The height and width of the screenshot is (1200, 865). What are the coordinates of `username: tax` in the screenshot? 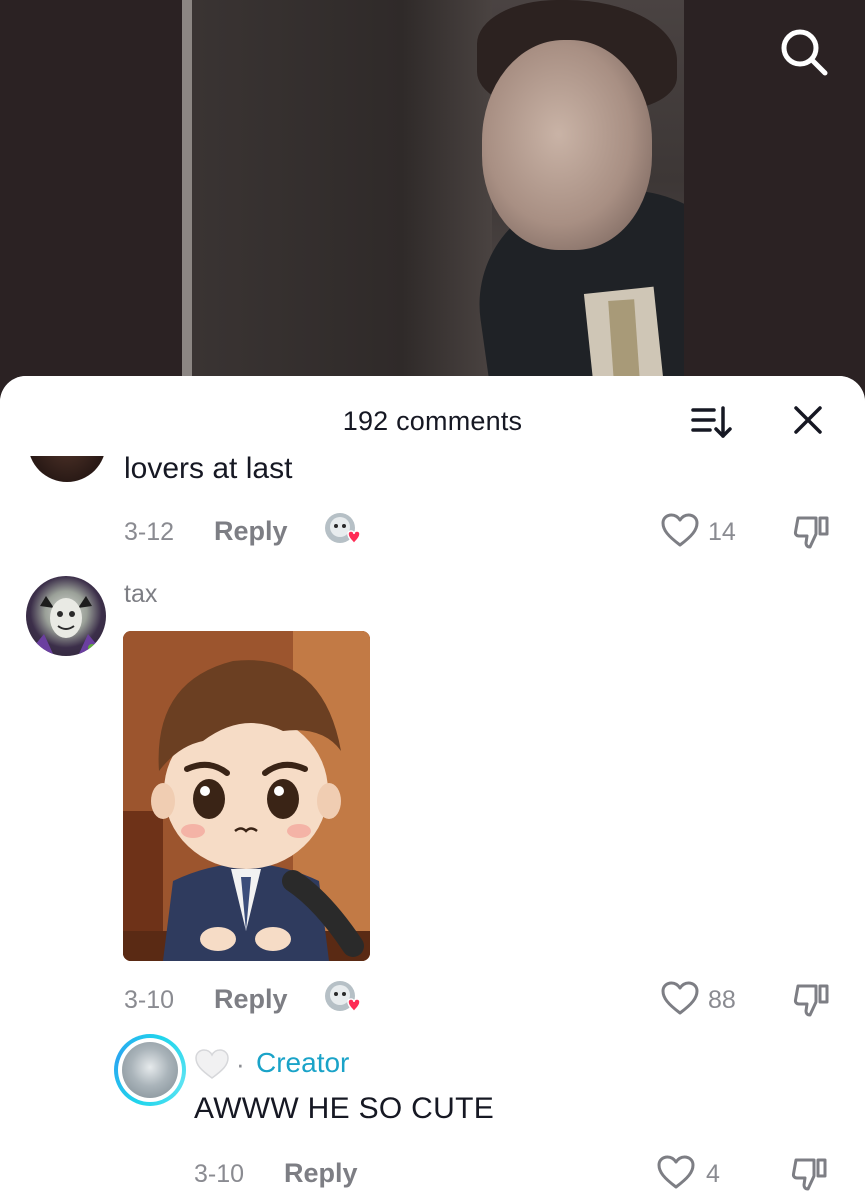 It's located at (140, 594).